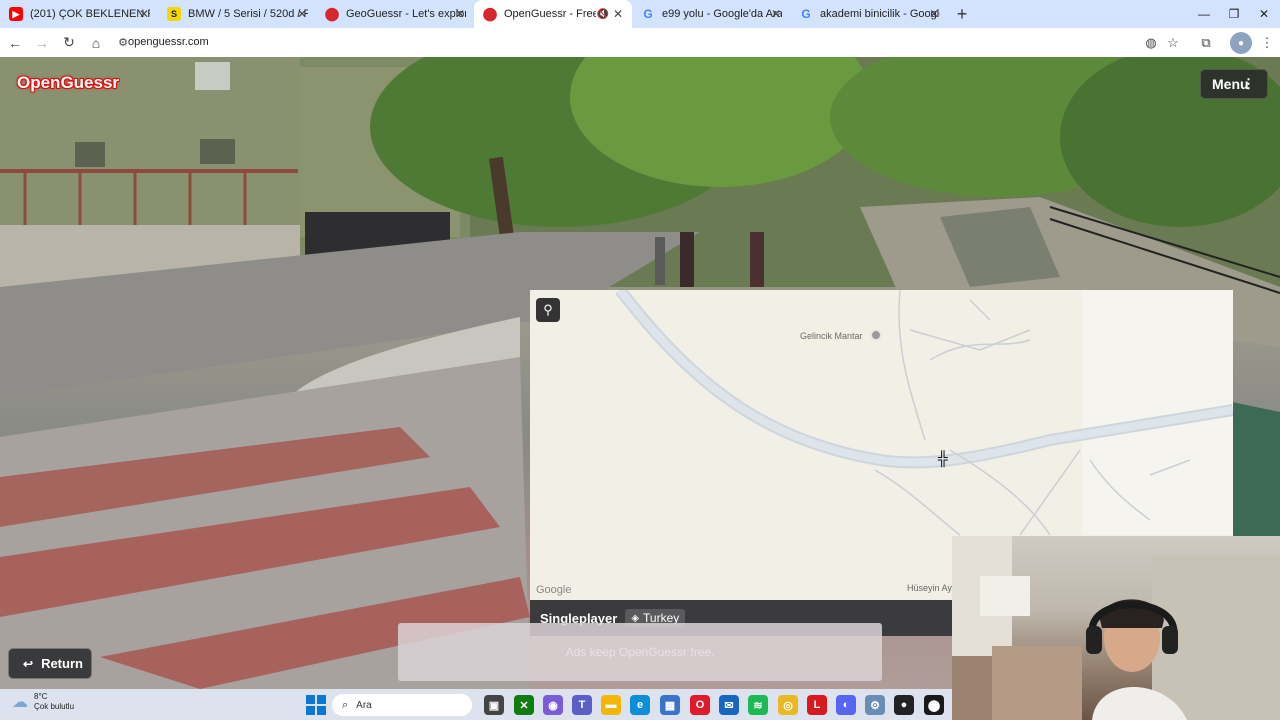 The width and height of the screenshot is (1280, 720). Describe the element at coordinates (640, 42) in the screenshot. I see `browser-toolbar: ← → ↻ ⌂ ⚙ openguessr.com ◍ ☆ ⧉ ● ⋮` at that location.